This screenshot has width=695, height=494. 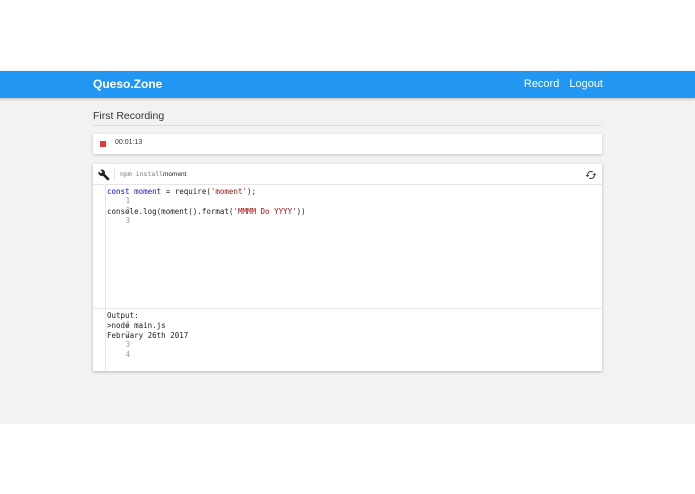 I want to click on code-text: )), so click(x=301, y=211).